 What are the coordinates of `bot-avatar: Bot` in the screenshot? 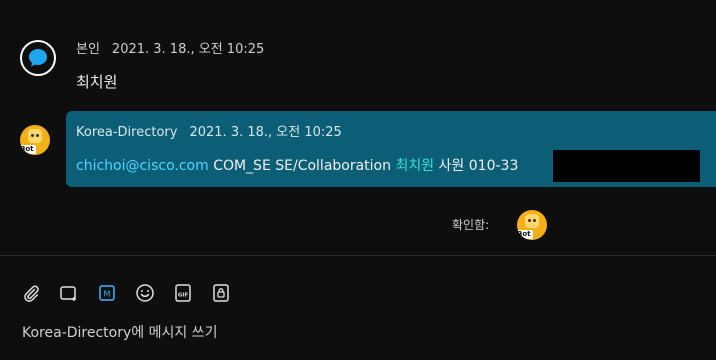 It's located at (35, 140).